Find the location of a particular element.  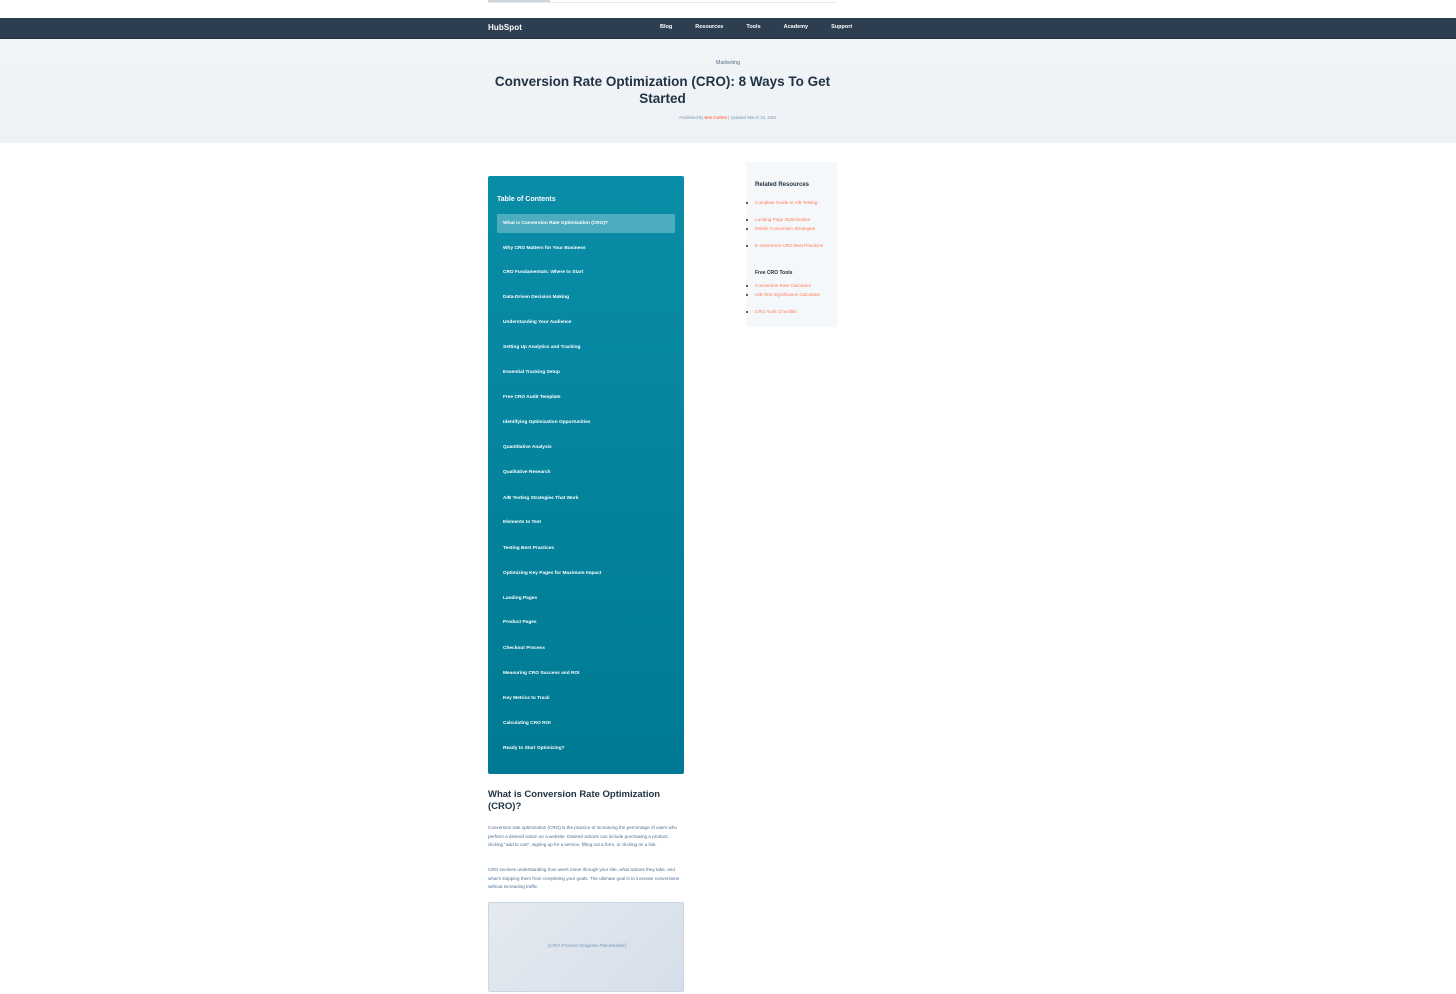

toc-item: Why CRO Matters for Your Business is located at coordinates (586, 248).